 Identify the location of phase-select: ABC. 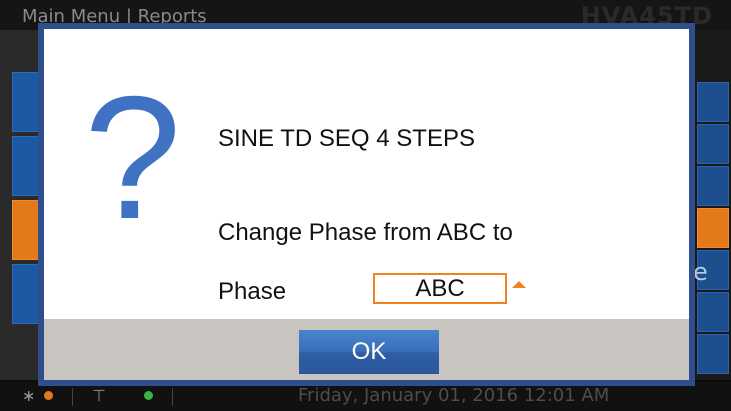
(440, 288).